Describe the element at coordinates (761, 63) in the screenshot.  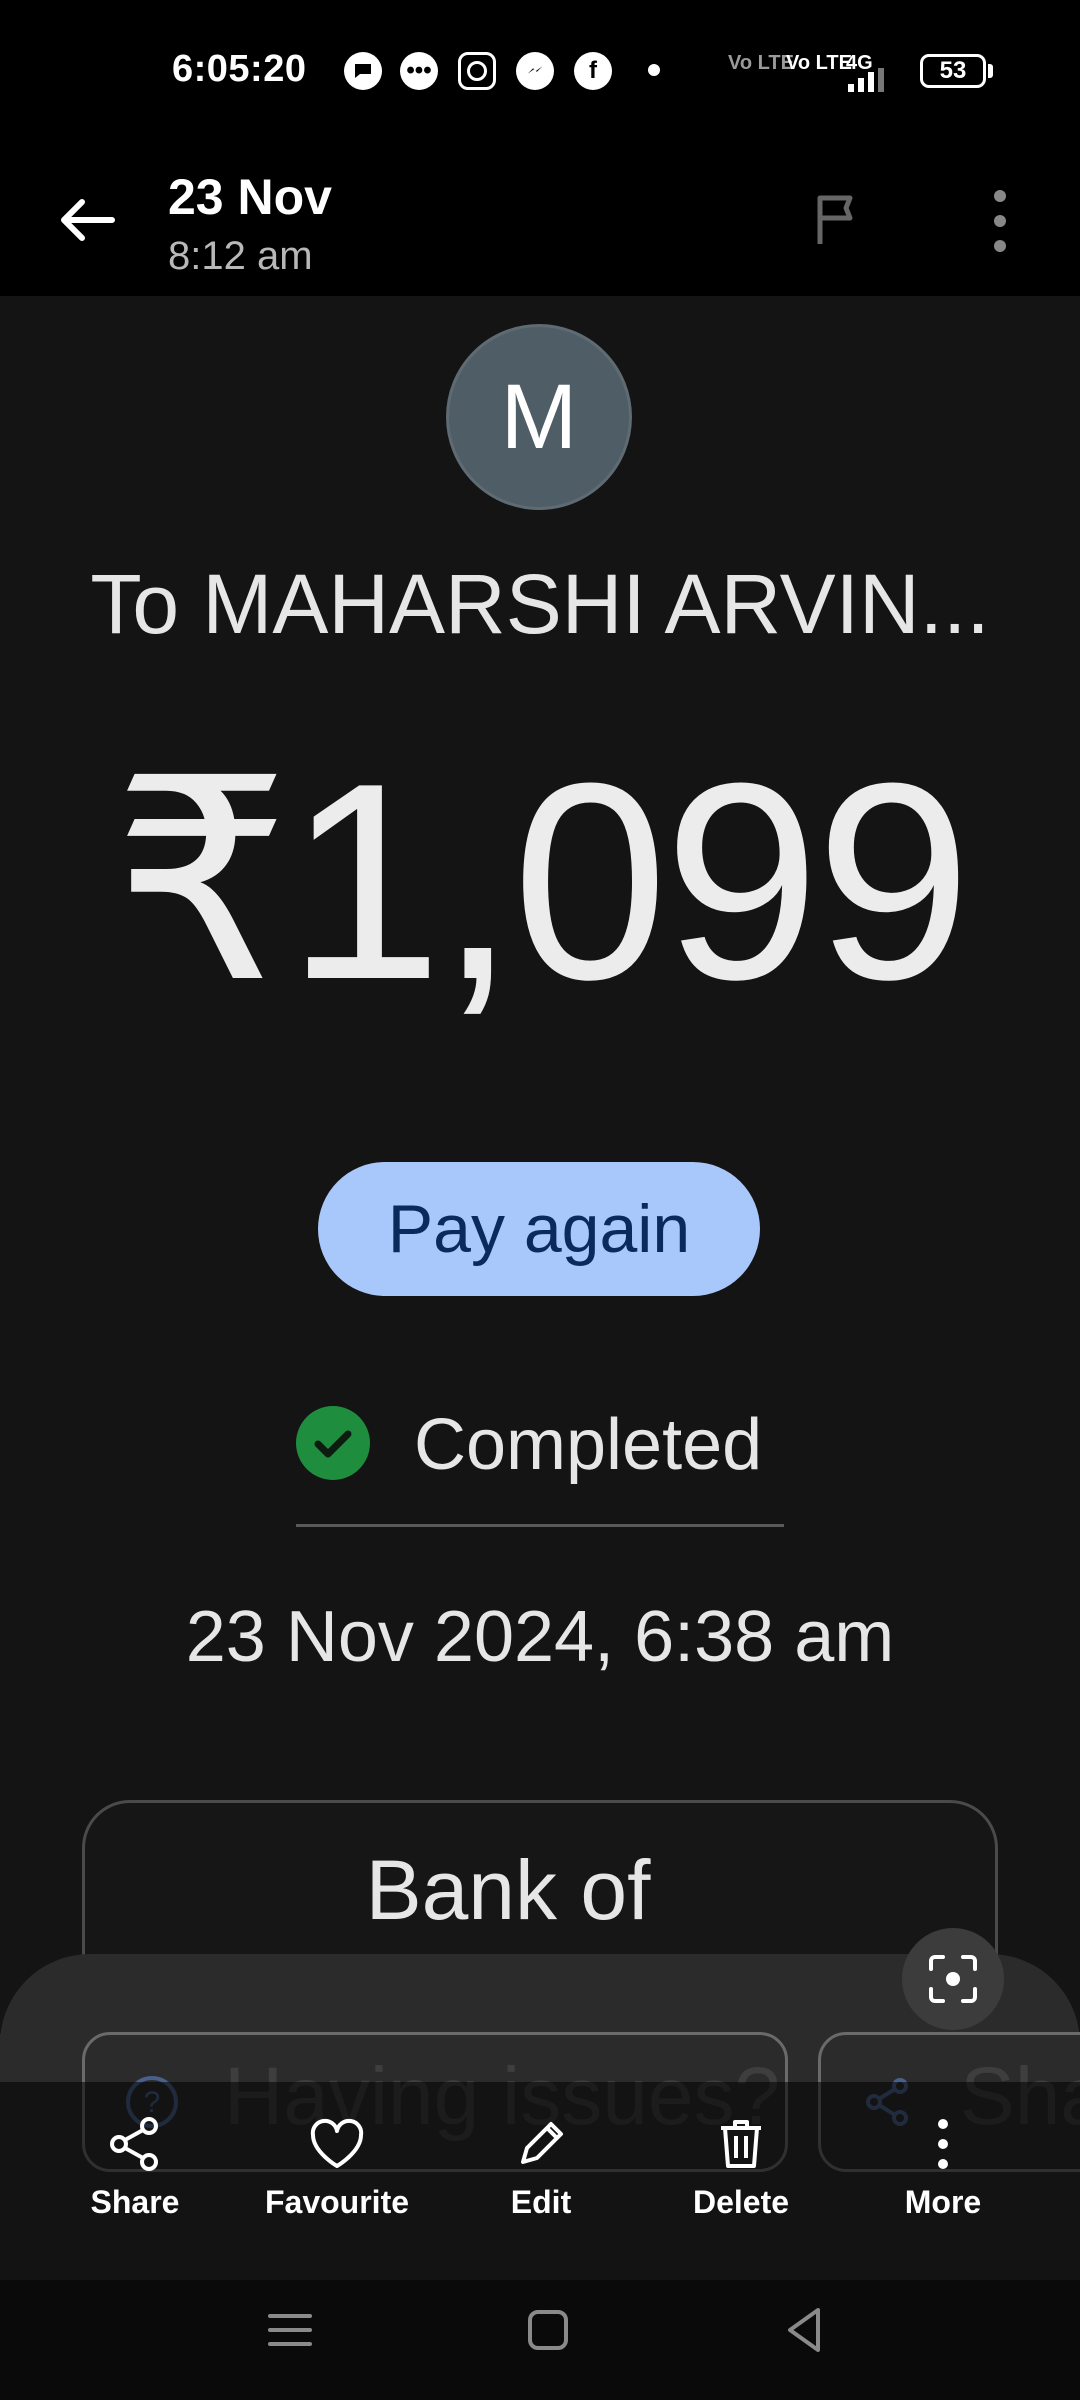
I see `volte-indicator-1: Vo LTE` at that location.